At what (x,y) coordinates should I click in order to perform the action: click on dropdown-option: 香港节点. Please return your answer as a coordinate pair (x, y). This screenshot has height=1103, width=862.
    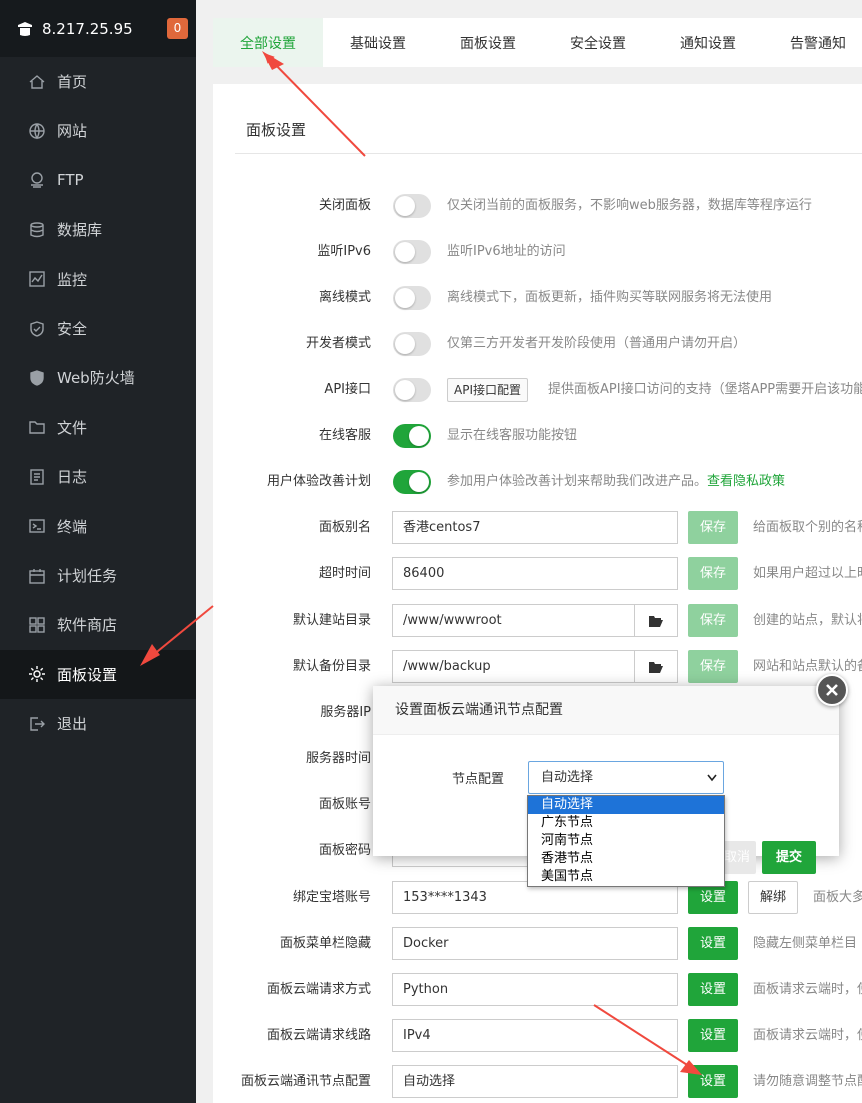
    Looking at the image, I should click on (626, 859).